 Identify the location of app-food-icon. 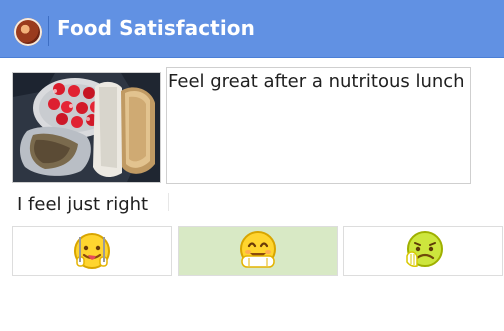
(28, 32).